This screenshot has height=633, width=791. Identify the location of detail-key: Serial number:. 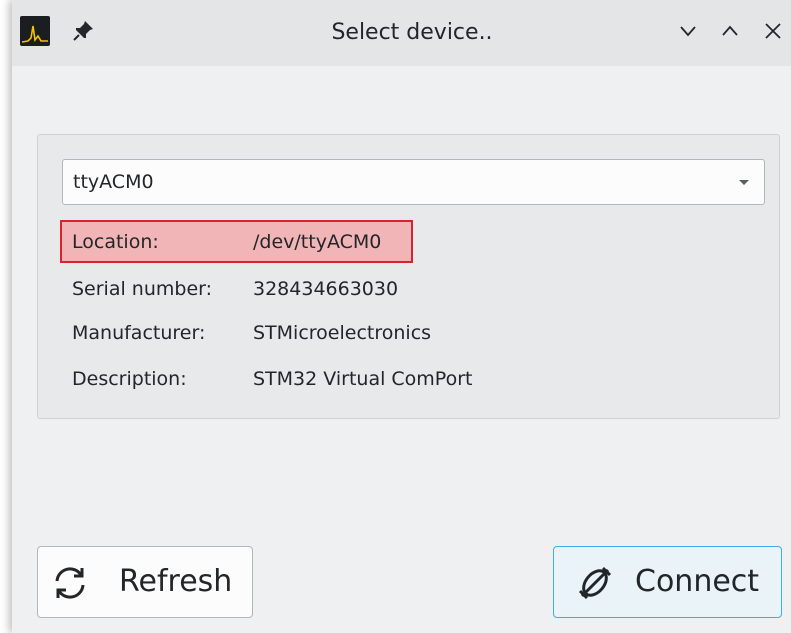
(142, 289).